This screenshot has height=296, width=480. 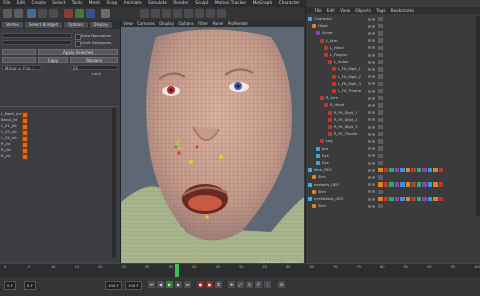 What do you see at coordinates (101, 74) in the screenshot?
I see `lock-toggle: Lock` at bounding box center [101, 74].